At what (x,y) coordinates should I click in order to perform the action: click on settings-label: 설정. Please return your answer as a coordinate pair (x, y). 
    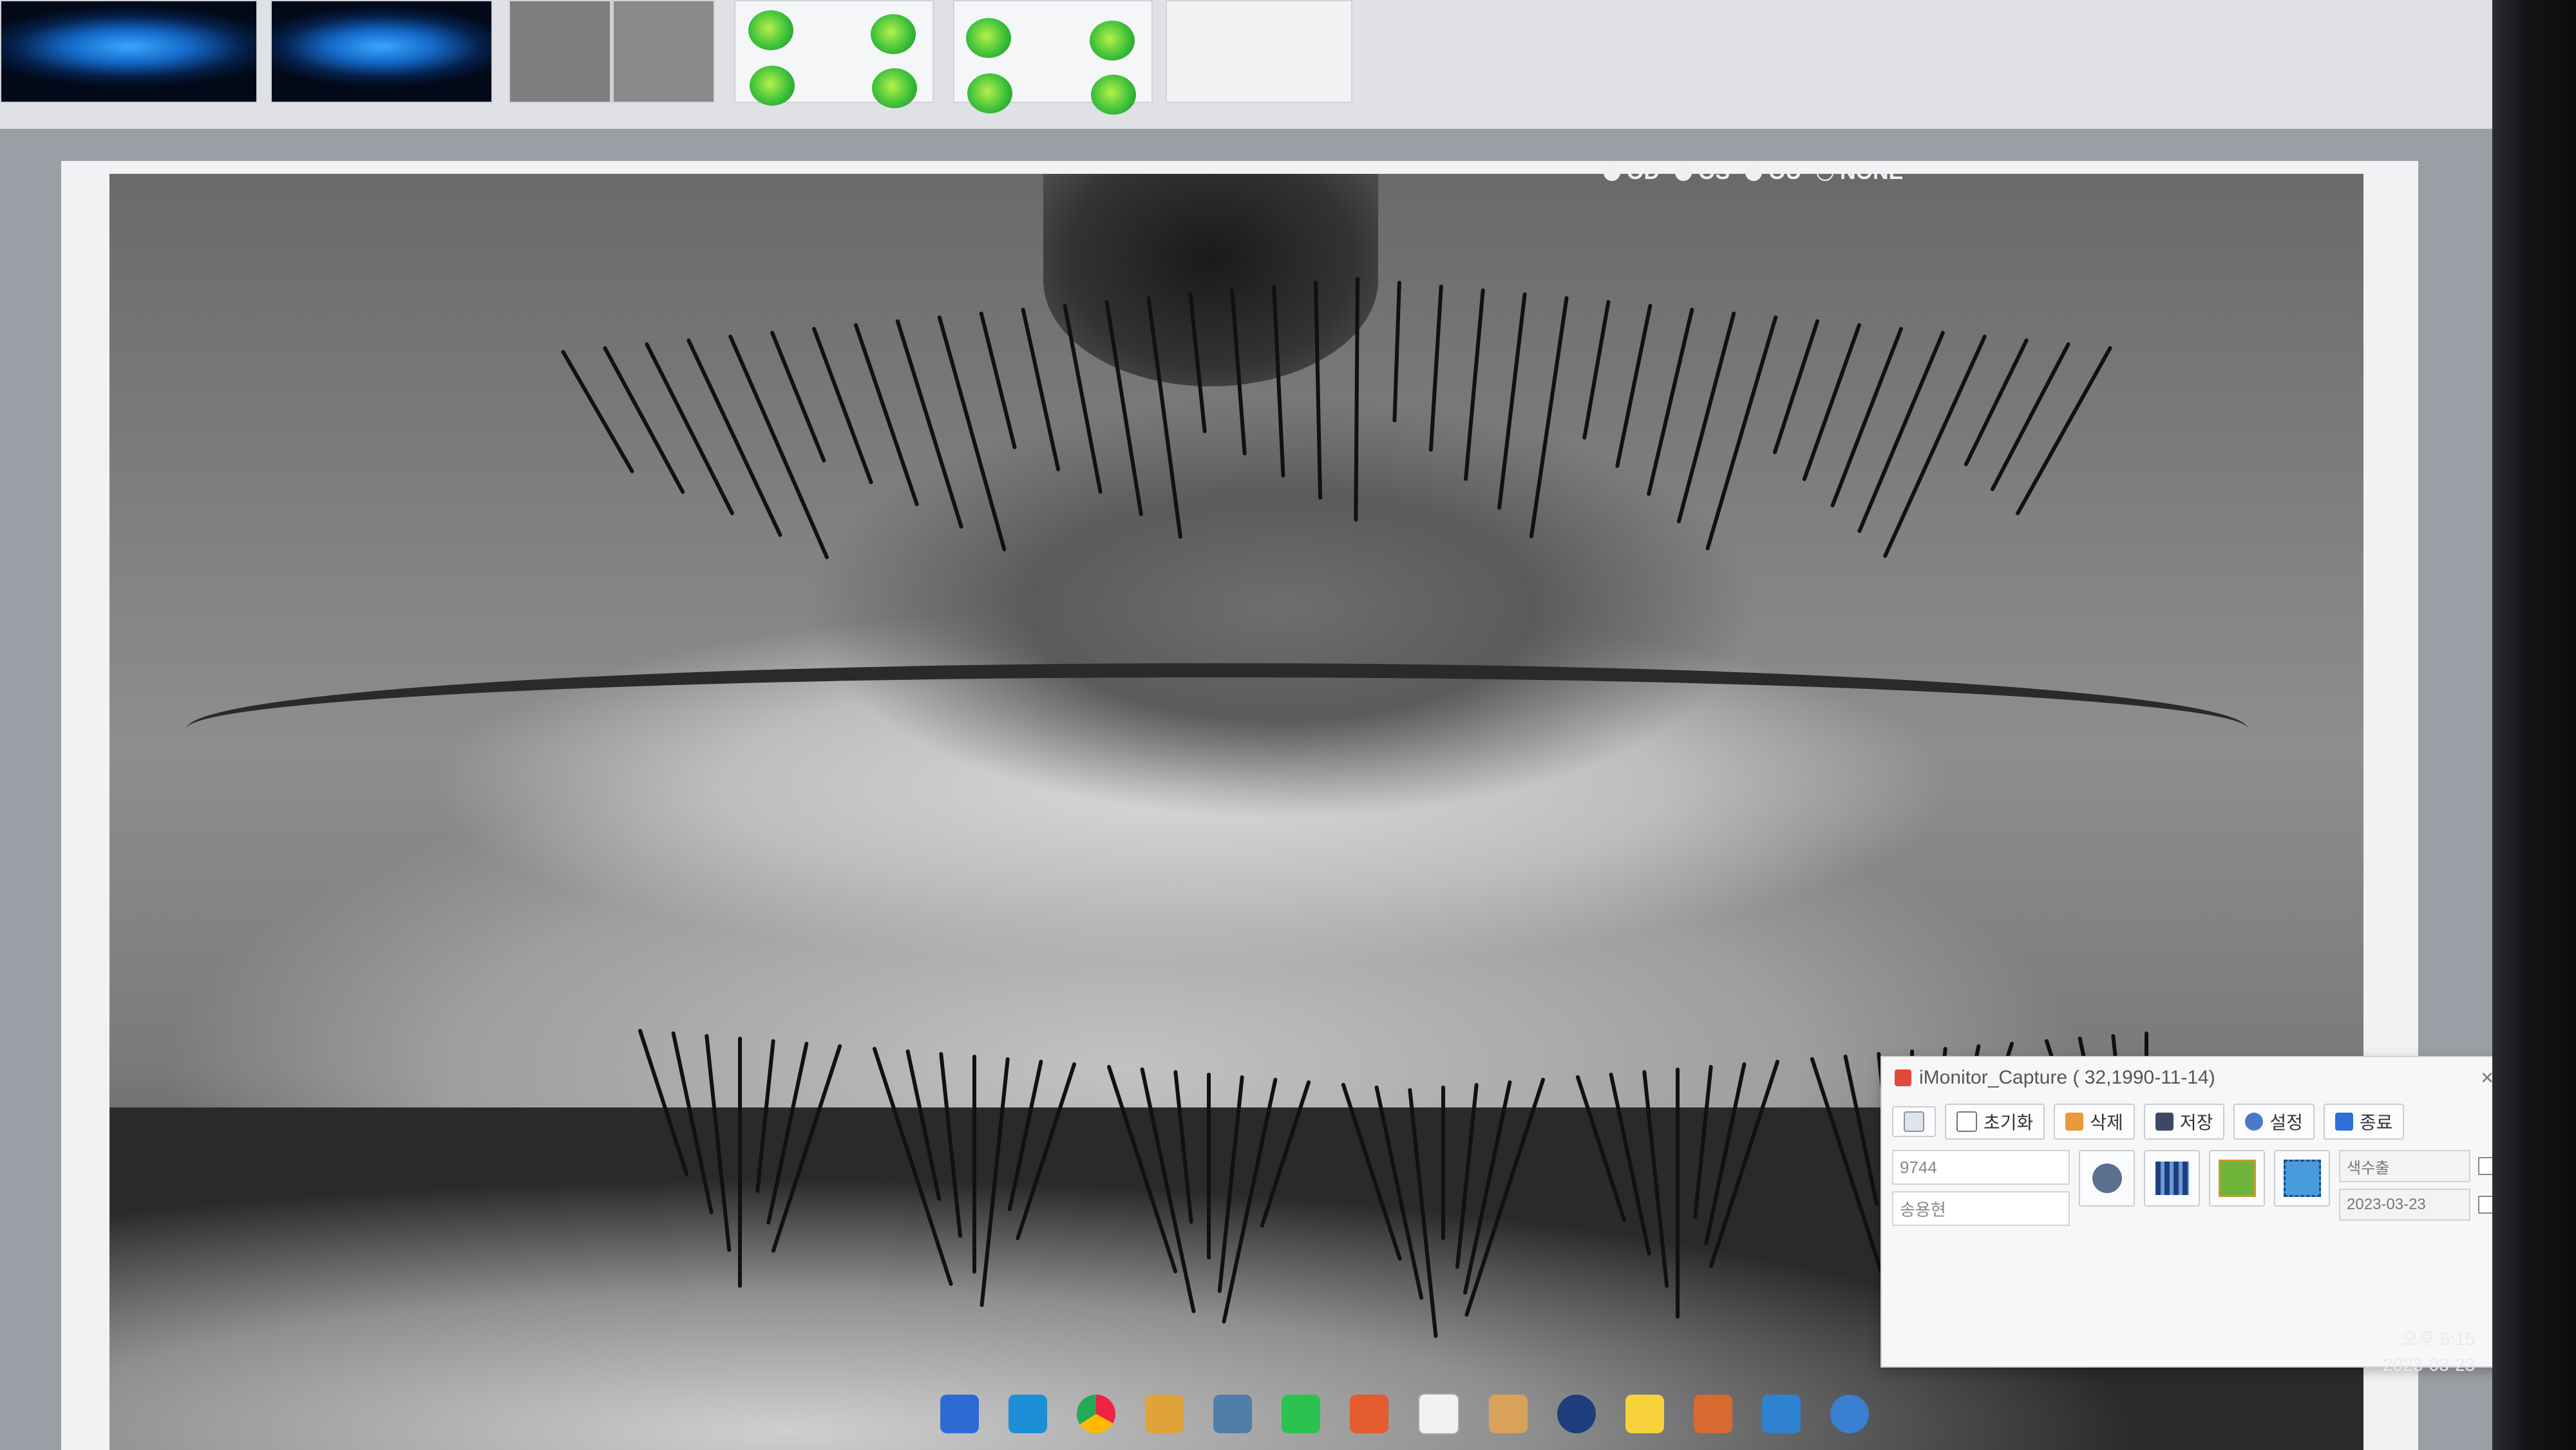
    Looking at the image, I should click on (2286, 1123).